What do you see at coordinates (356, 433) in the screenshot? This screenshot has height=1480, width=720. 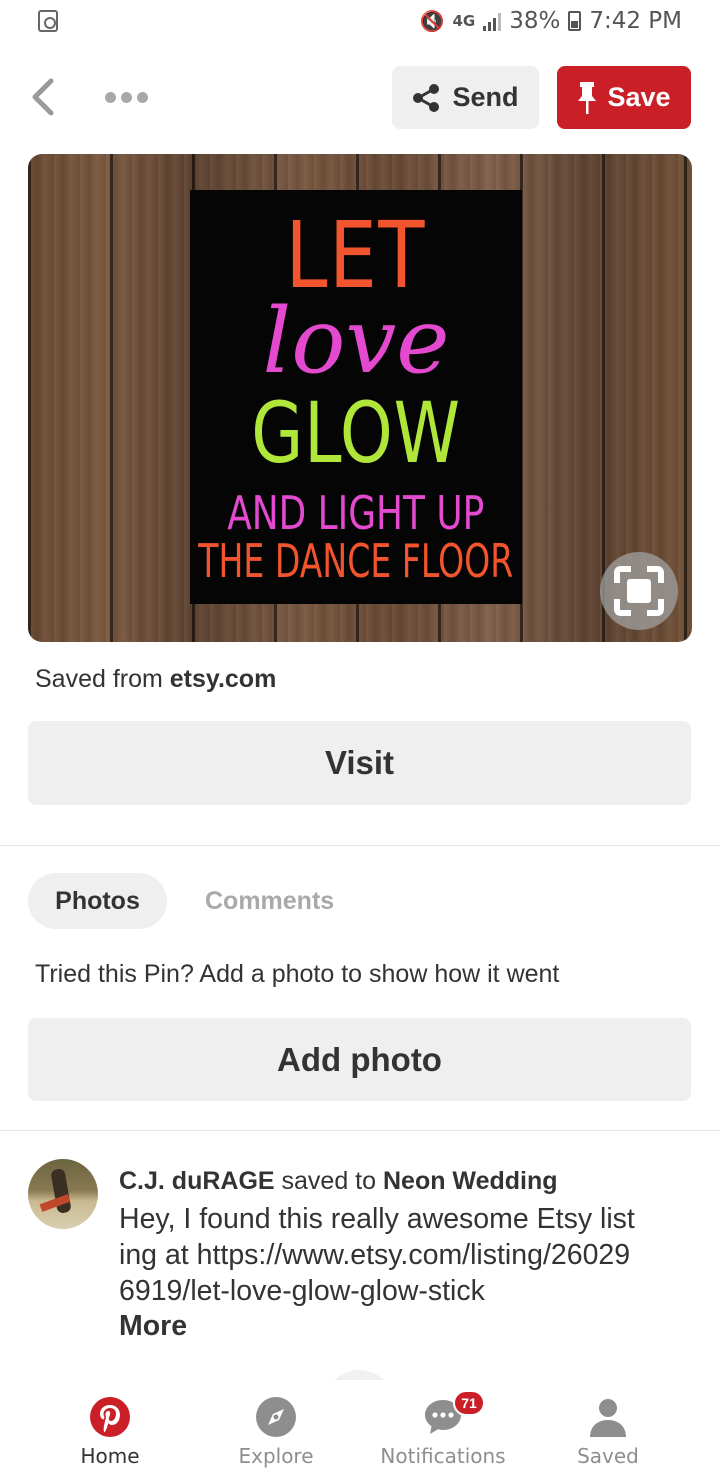 I see `poster-line-glow: GLOW` at bounding box center [356, 433].